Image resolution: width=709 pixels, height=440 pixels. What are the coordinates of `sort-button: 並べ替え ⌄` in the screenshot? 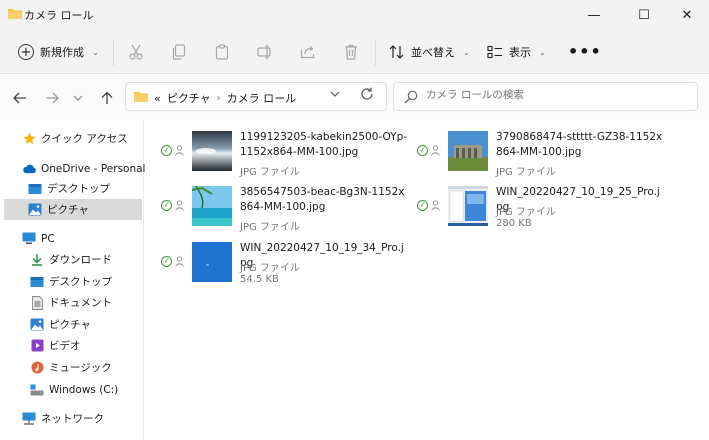 It's located at (429, 52).